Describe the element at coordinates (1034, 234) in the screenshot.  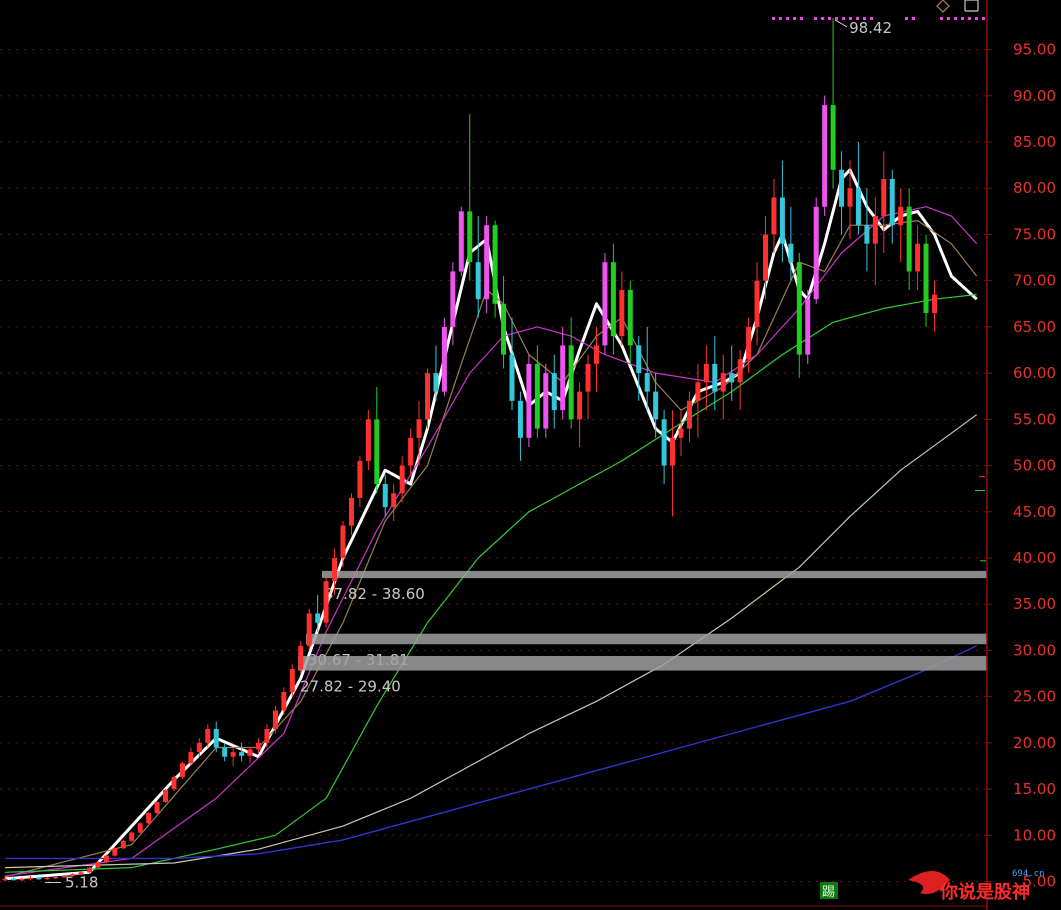
I see `tick-label: 75.00` at that location.